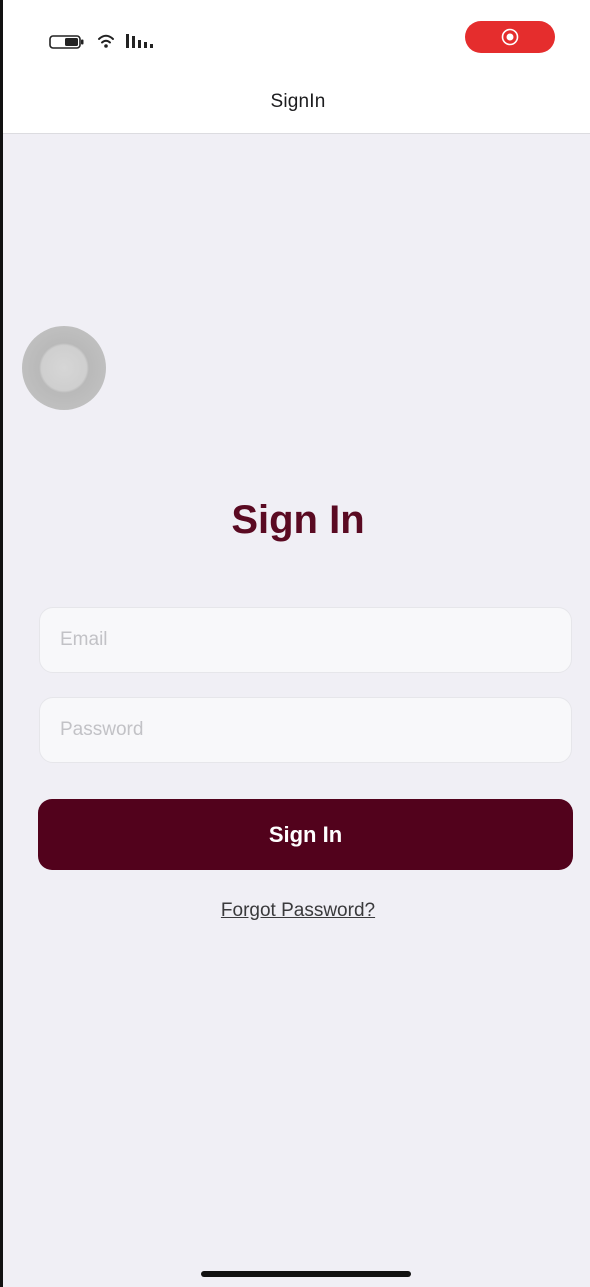 This screenshot has width=590, height=1287. I want to click on nav-title: SignIn, so click(298, 101).